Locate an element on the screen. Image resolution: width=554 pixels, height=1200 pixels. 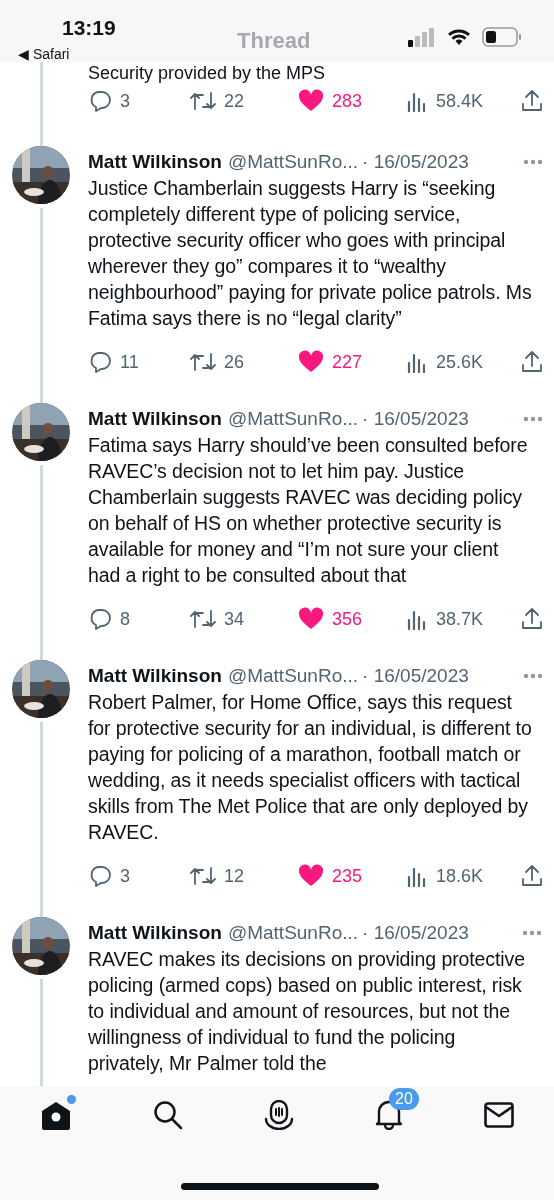
microphone-icon is located at coordinates (279, 1115).